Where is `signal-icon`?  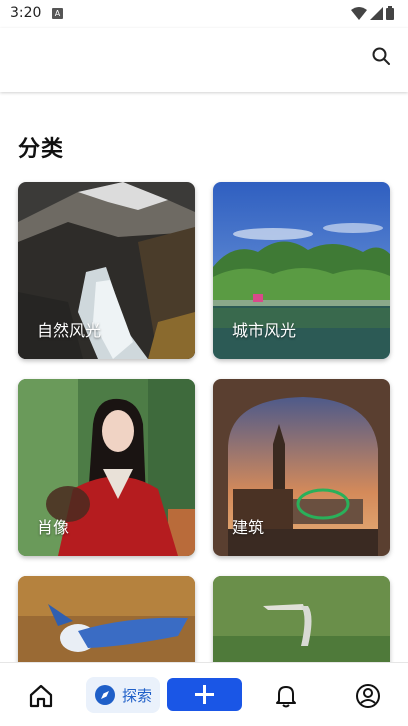
signal-icon is located at coordinates (376, 13).